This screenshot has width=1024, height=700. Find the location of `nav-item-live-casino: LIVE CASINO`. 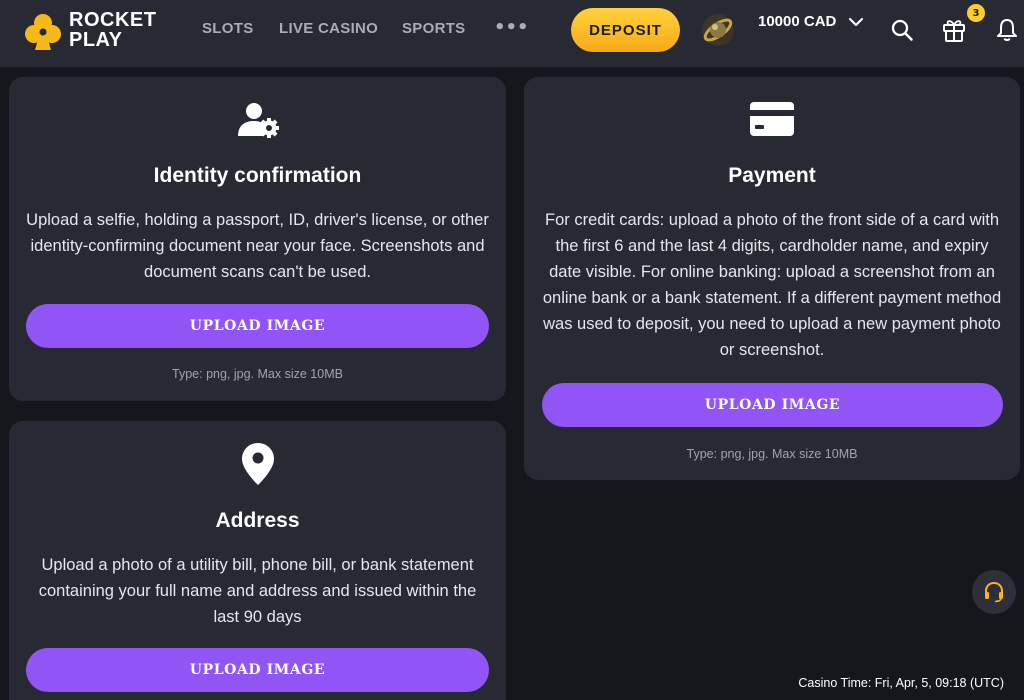

nav-item-live-casino: LIVE CASINO is located at coordinates (328, 28).